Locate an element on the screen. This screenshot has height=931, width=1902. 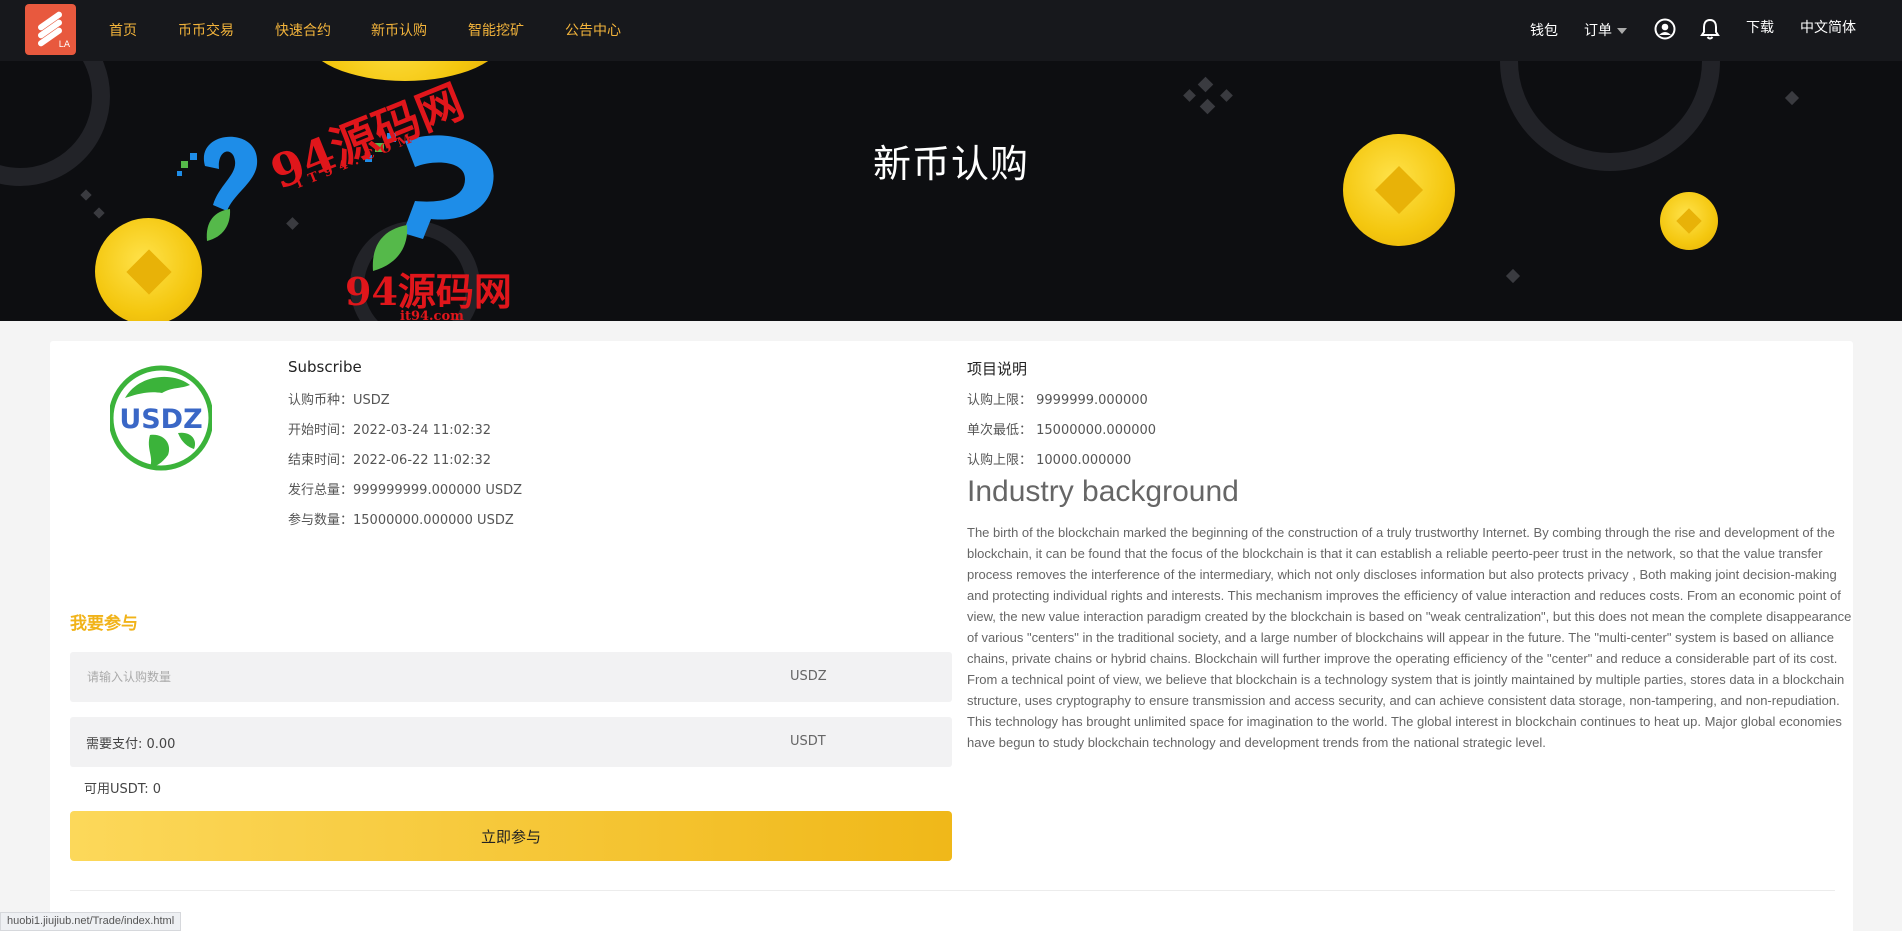
brand-logo-text: LA is located at coordinates (64, 45).